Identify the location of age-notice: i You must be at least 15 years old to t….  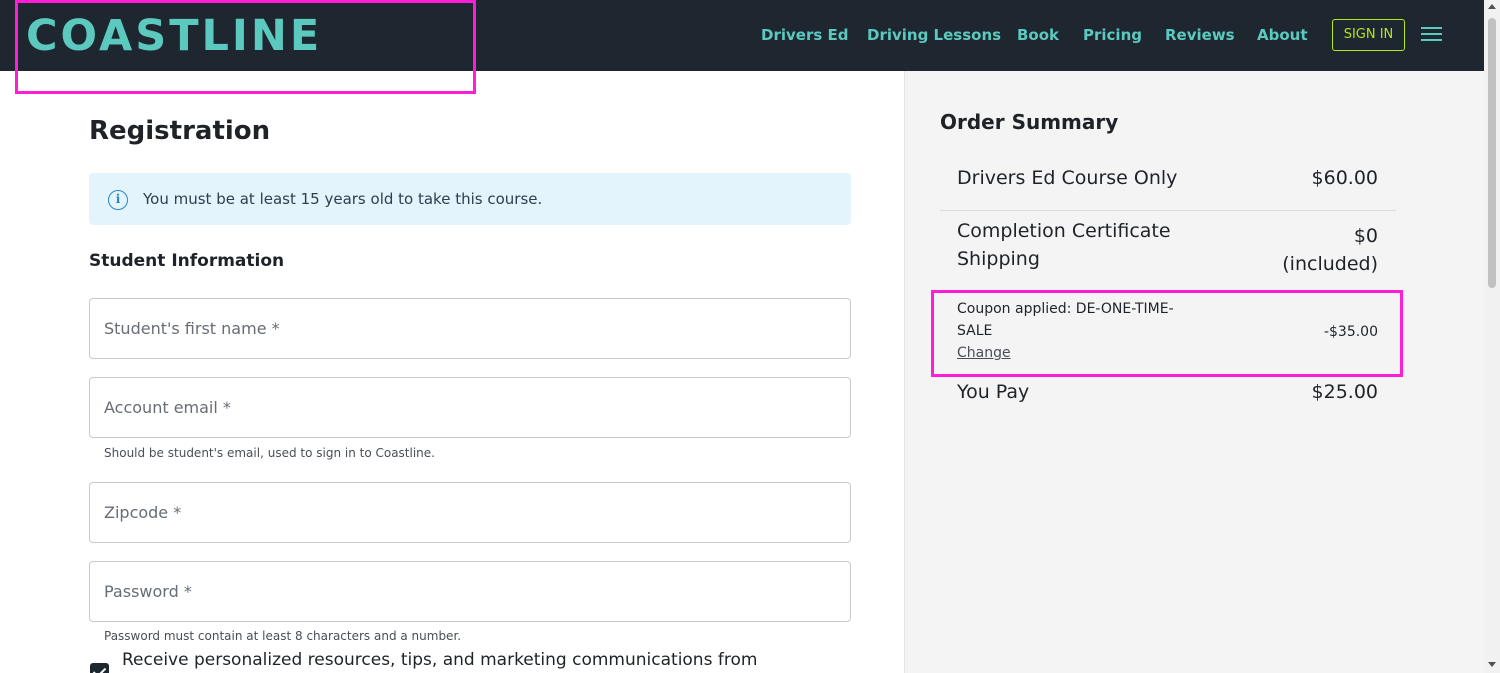
(470, 199).